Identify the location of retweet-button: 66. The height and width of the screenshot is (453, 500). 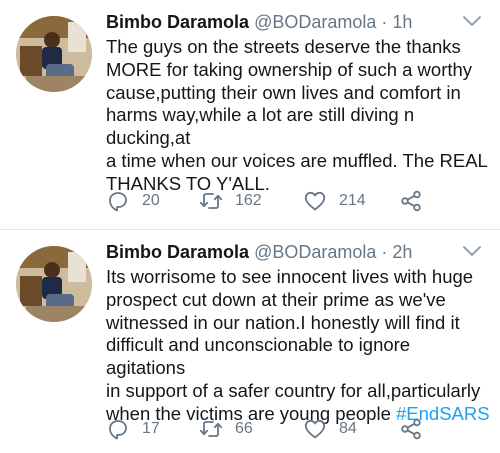
(226, 429).